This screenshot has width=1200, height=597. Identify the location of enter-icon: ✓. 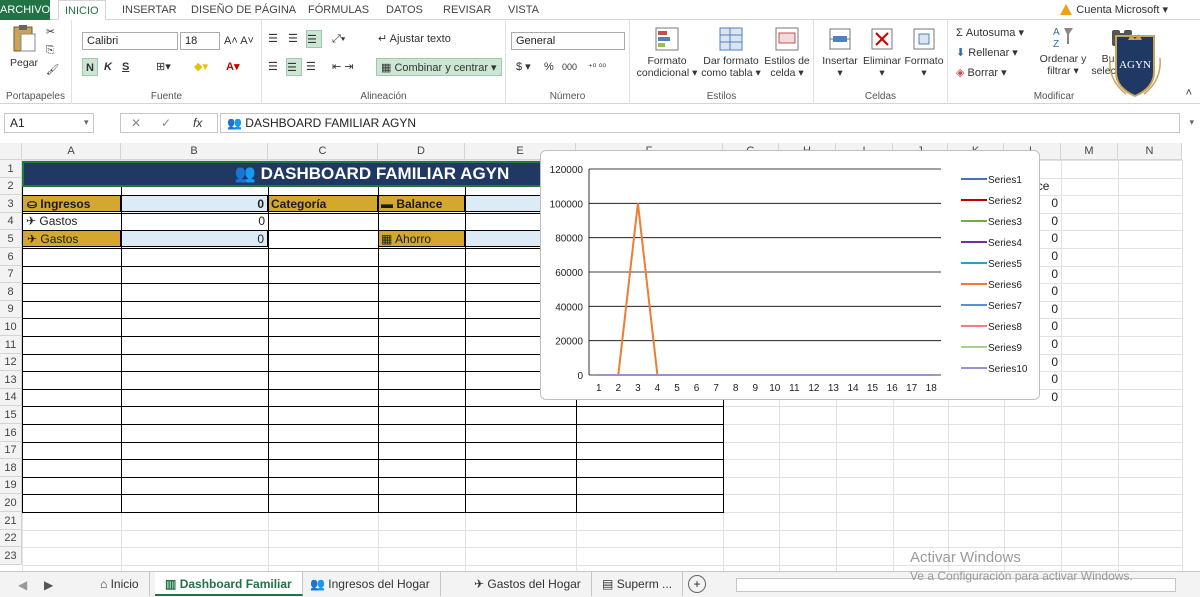
(166, 123).